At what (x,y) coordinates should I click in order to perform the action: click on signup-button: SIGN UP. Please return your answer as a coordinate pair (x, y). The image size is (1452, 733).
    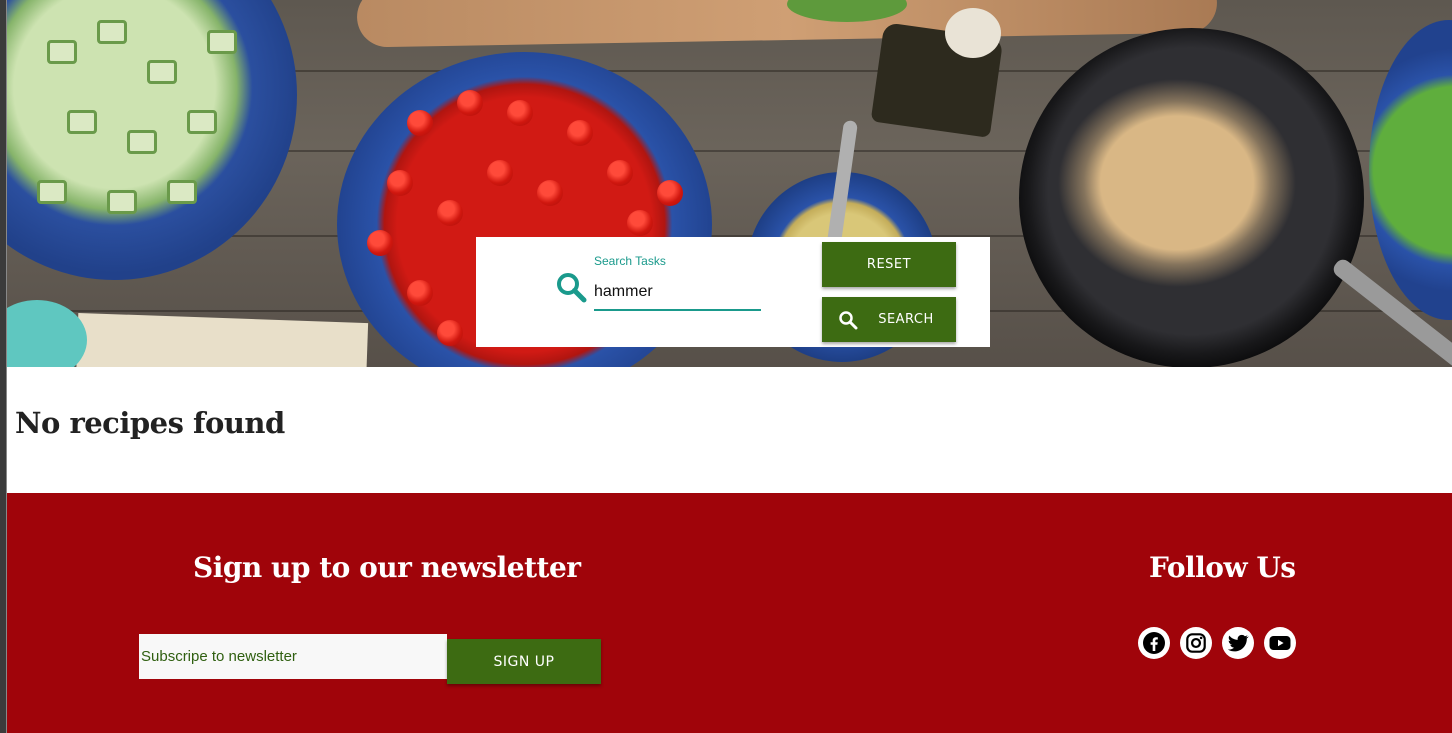
    Looking at the image, I should click on (524, 661).